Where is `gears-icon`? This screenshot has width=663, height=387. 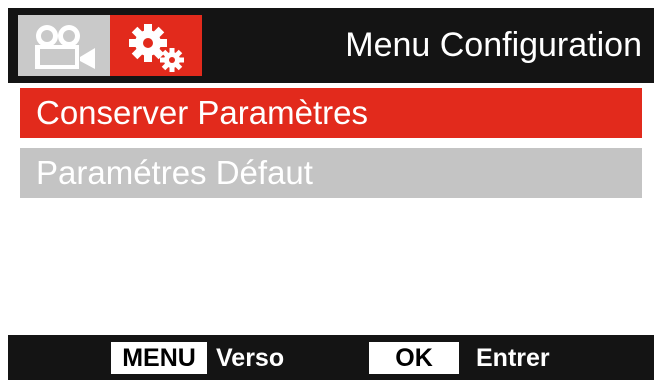
gears-icon is located at coordinates (156, 45).